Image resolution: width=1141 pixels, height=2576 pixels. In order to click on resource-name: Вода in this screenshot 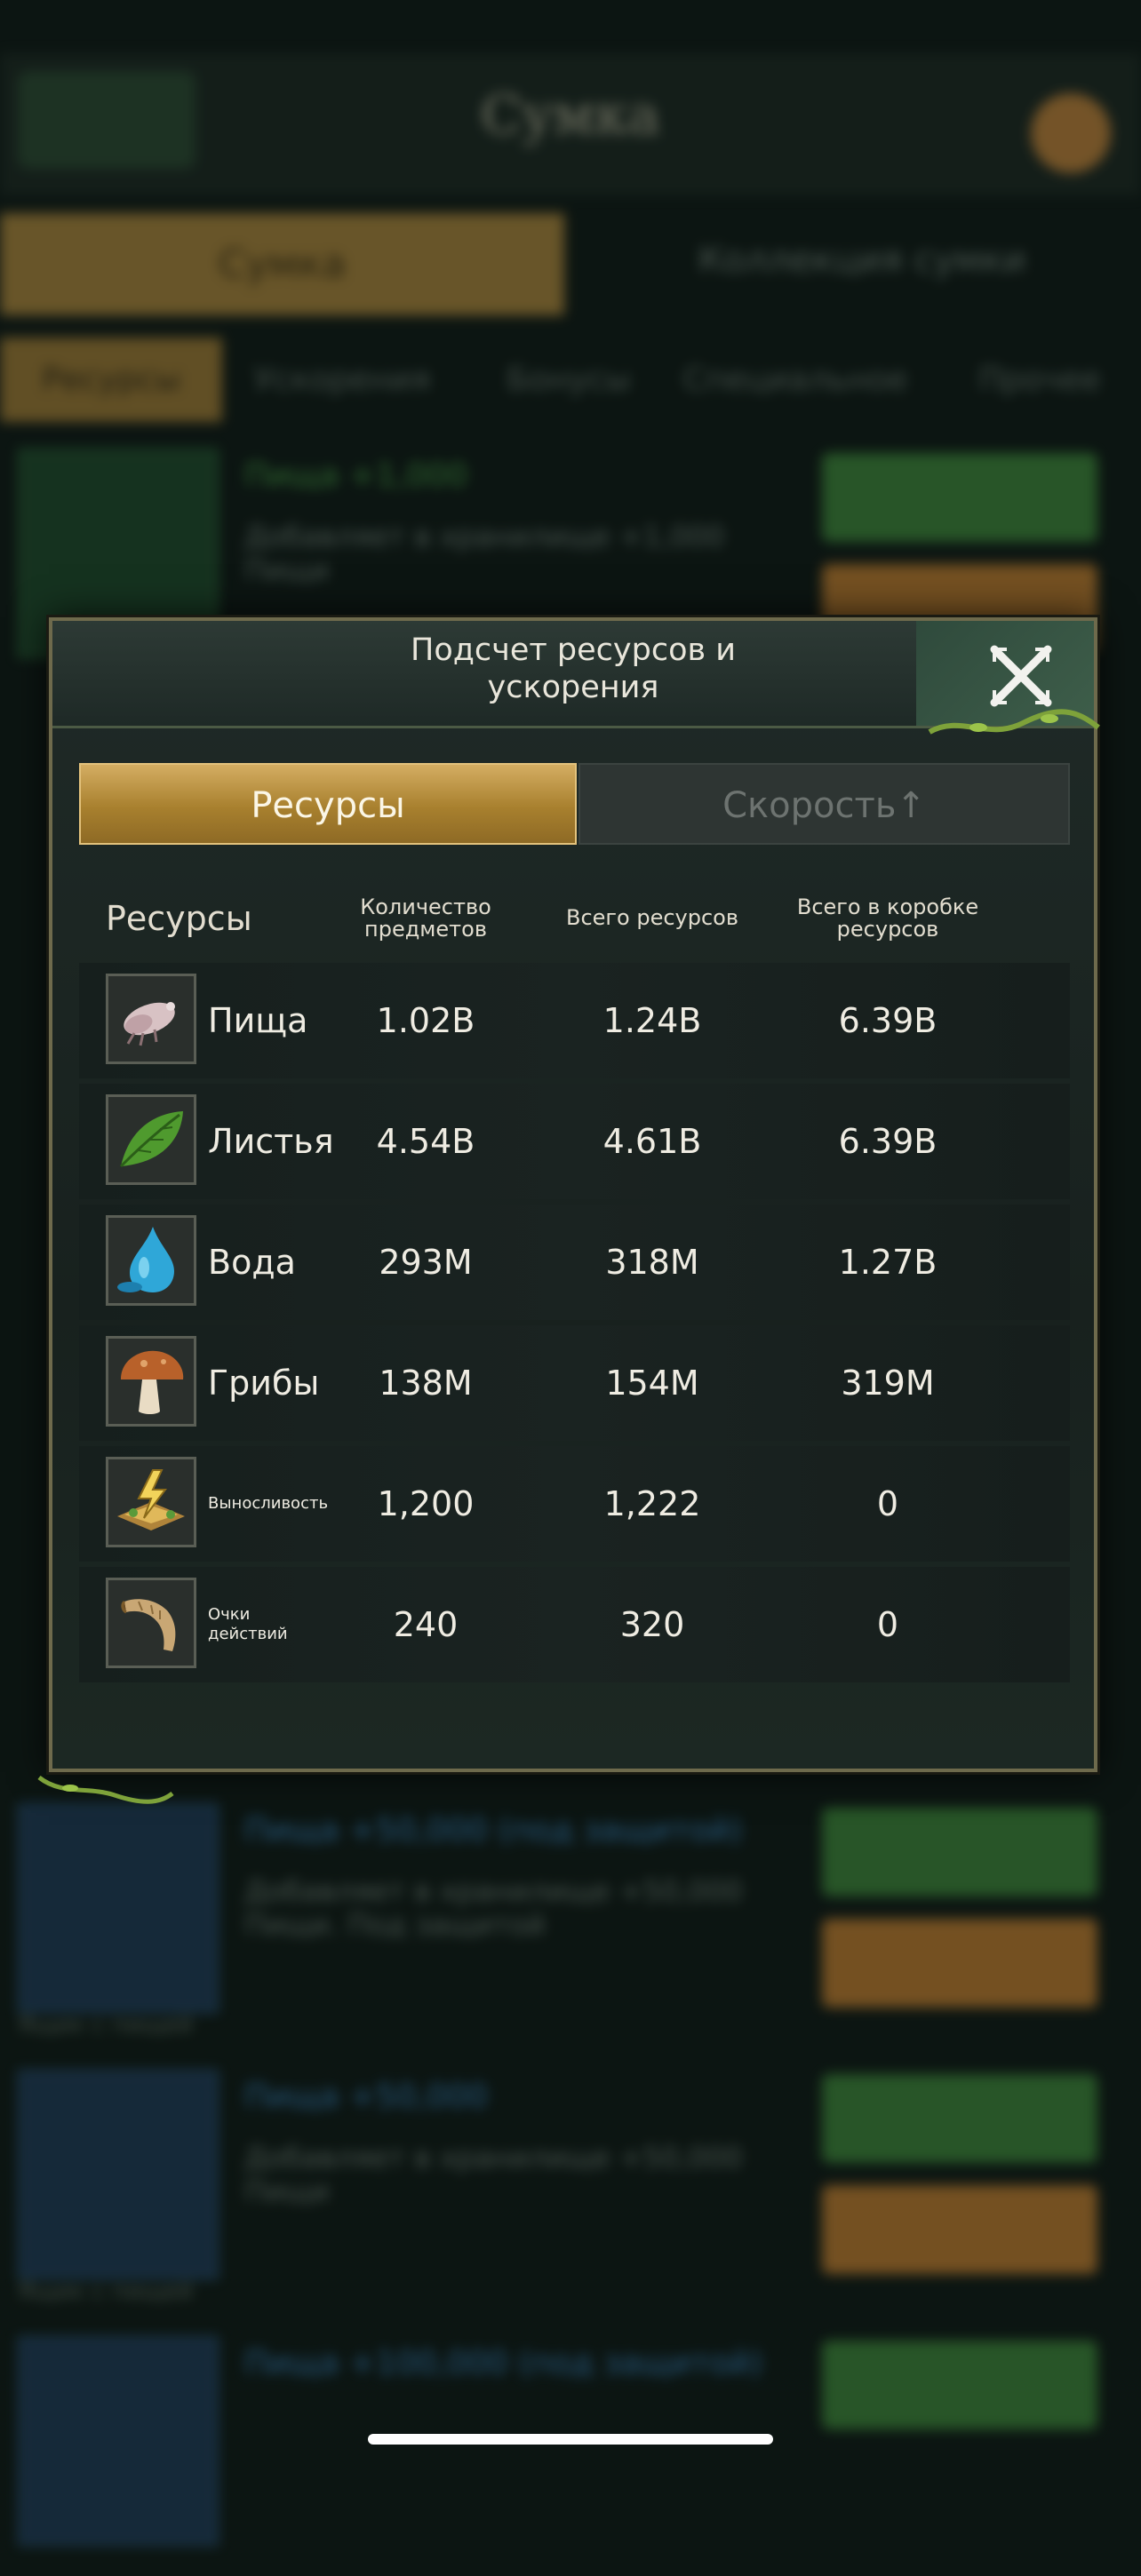, I will do `click(252, 1262)`.